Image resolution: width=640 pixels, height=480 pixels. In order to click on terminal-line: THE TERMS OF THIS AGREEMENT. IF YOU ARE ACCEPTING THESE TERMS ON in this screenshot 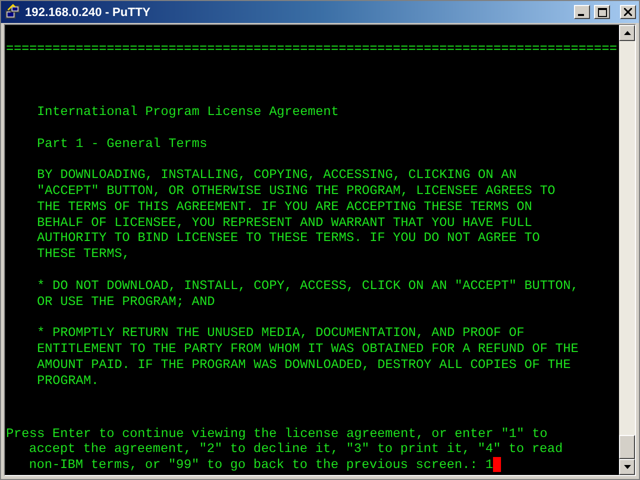, I will do `click(285, 206)`.